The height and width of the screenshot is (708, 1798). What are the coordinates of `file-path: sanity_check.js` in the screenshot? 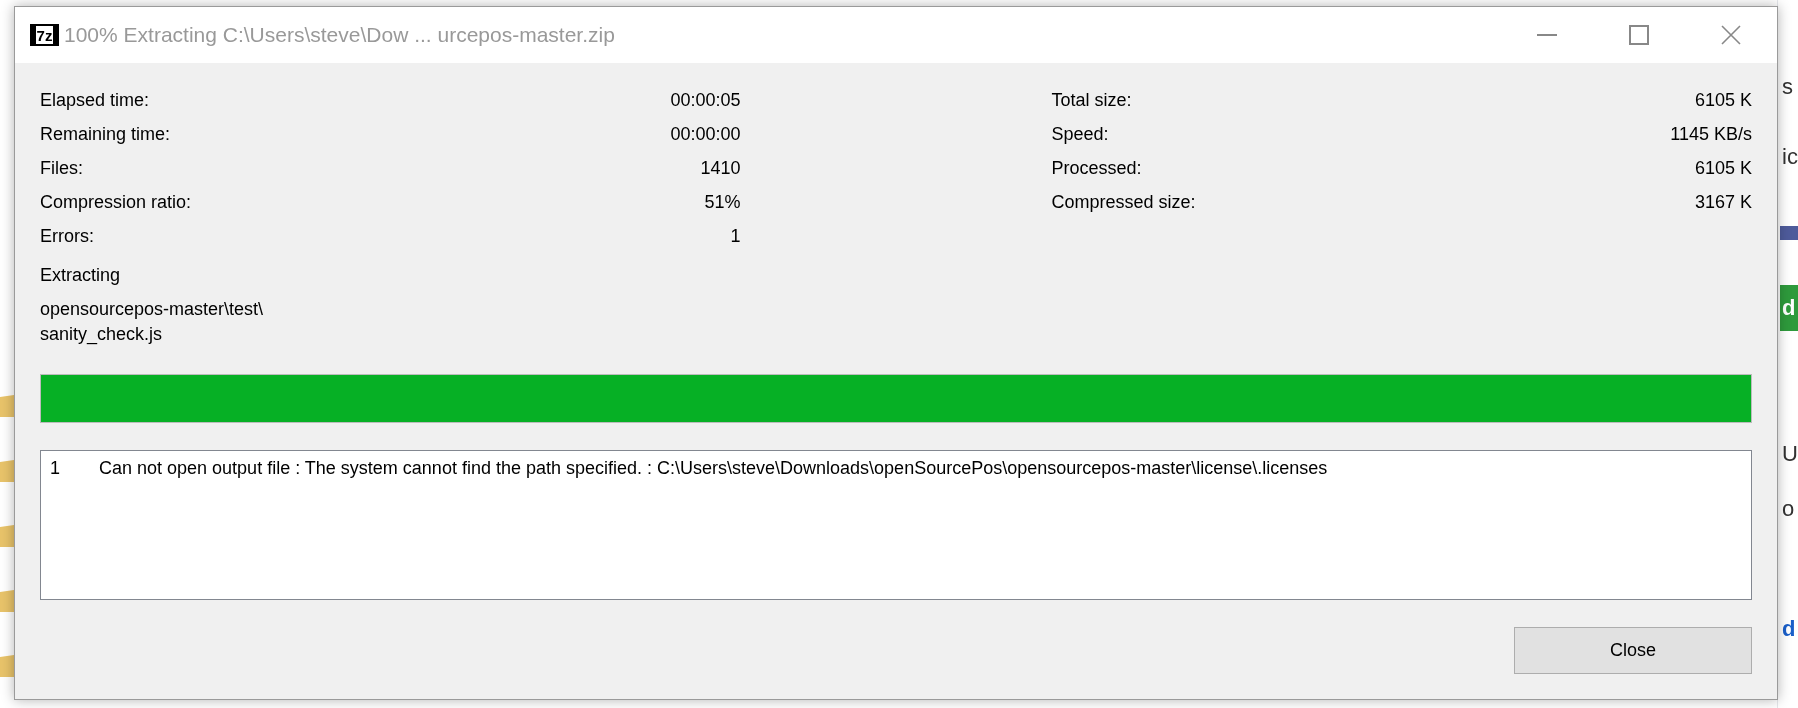 It's located at (102, 335).